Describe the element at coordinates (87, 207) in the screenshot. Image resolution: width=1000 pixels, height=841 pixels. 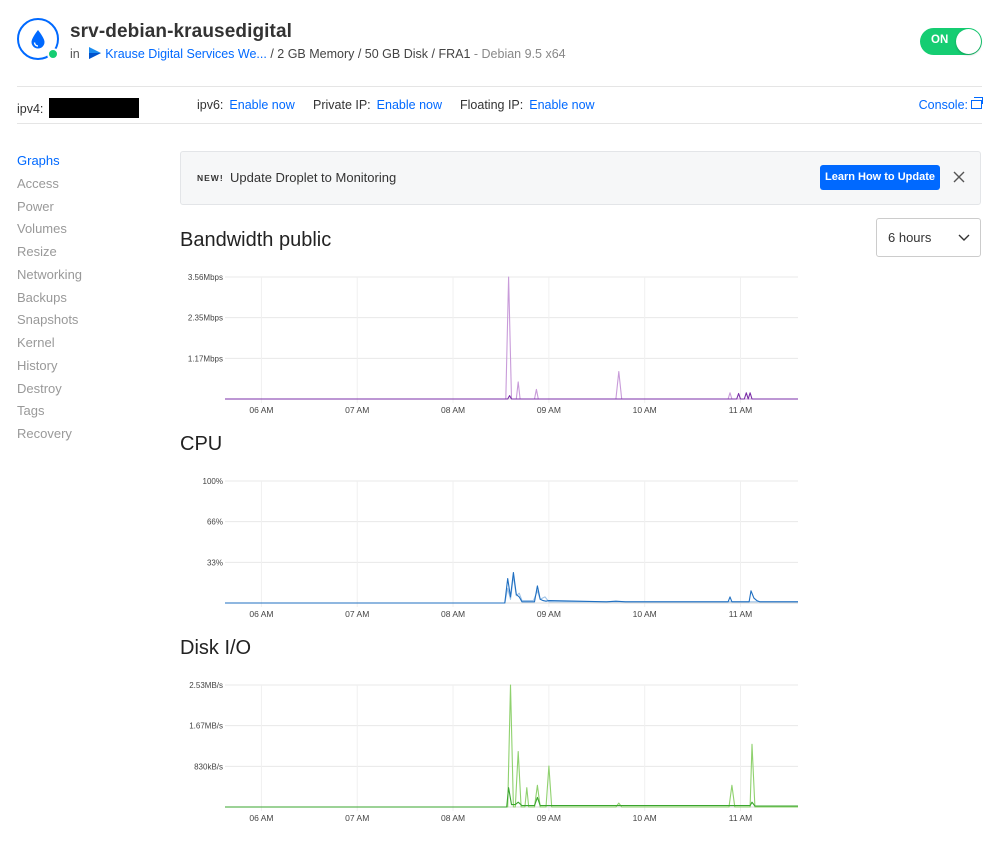
I see `sidebar-item-power: Power` at that location.